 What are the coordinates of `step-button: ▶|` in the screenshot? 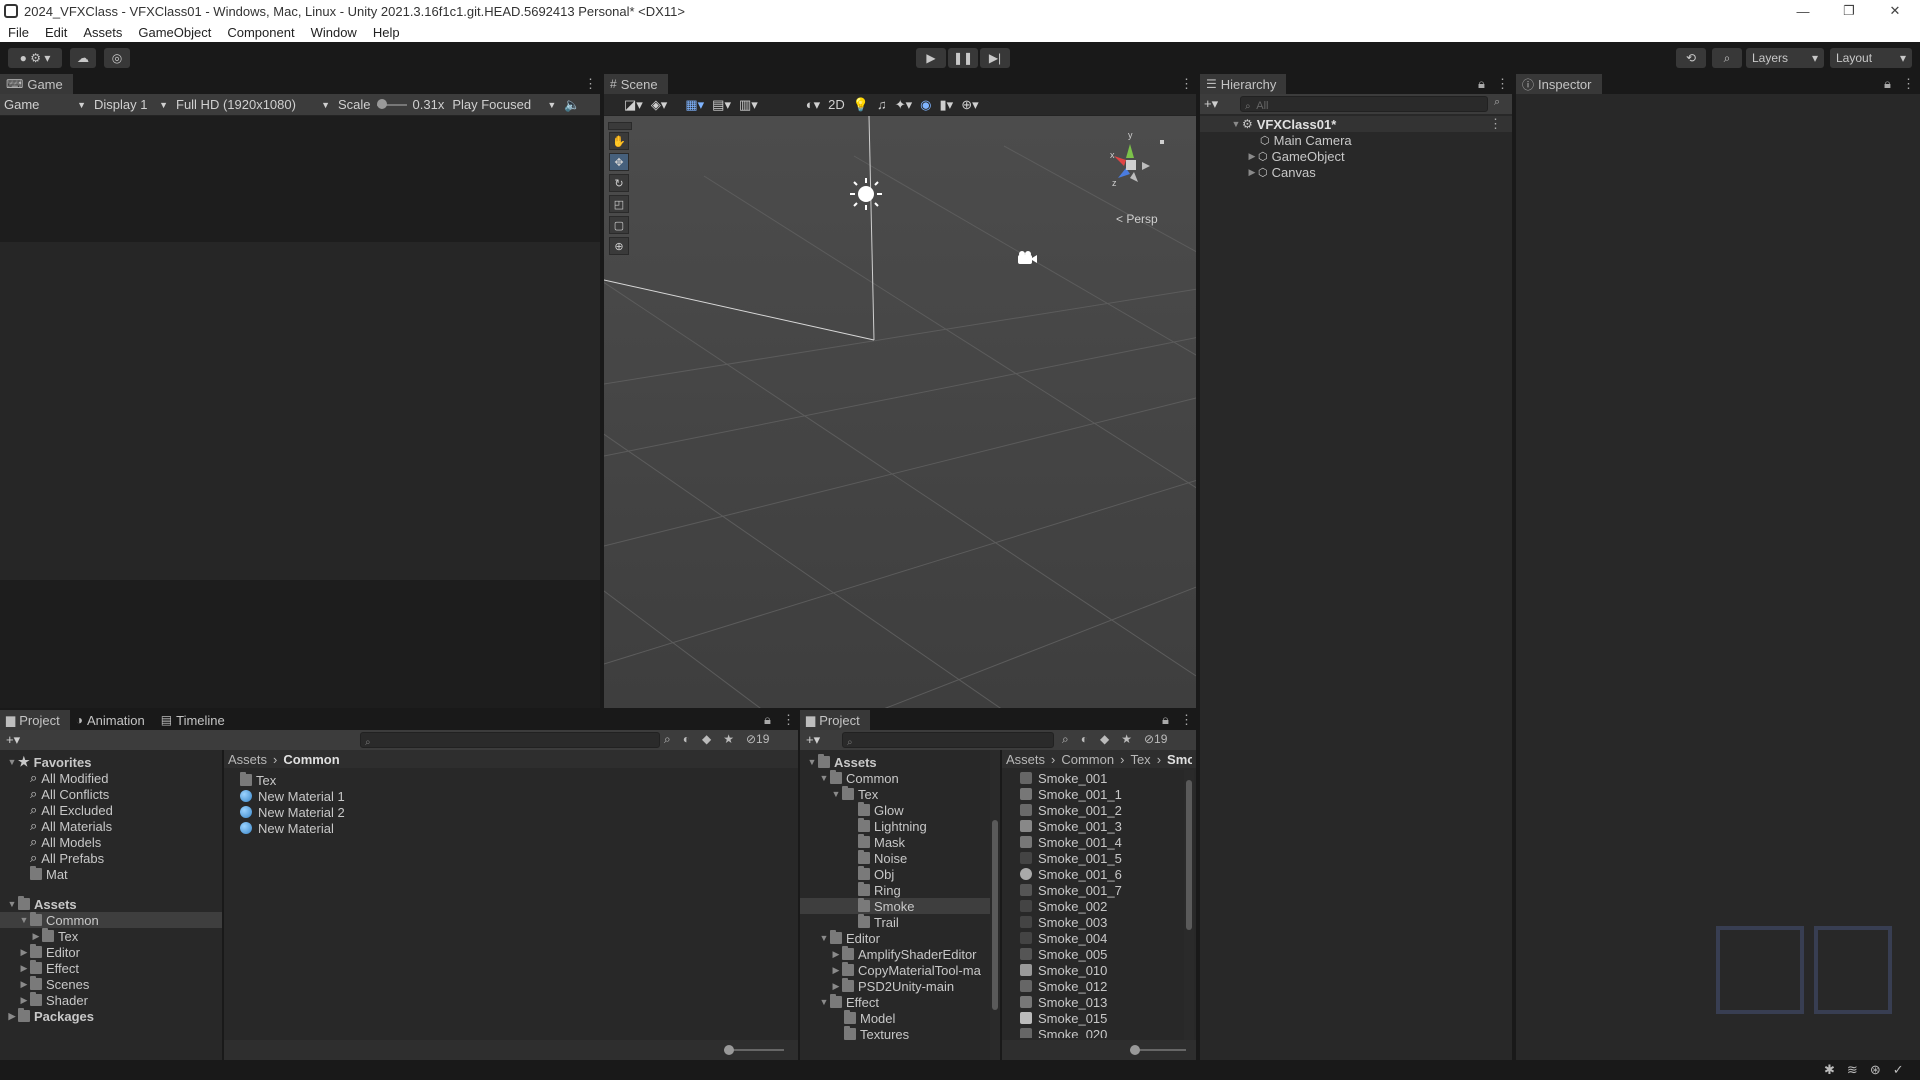 It's located at (995, 58).